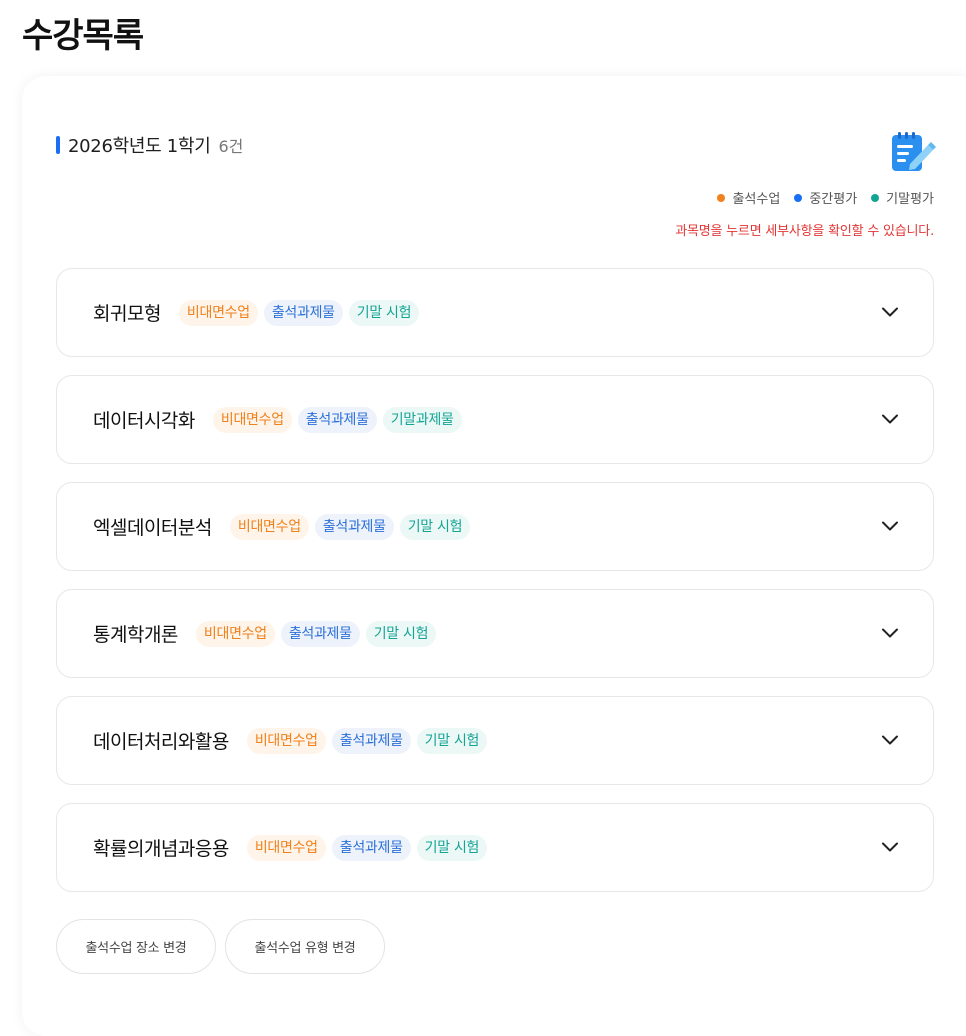  I want to click on change-attendance-type-button: 출석수업 유형 변경, so click(305, 946).